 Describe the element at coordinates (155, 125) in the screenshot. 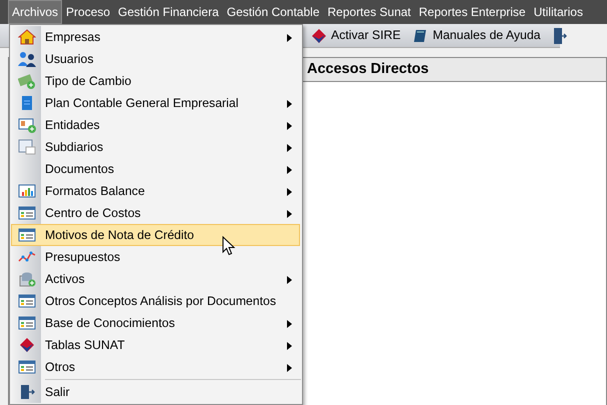

I see `menu-item: Entidades` at that location.